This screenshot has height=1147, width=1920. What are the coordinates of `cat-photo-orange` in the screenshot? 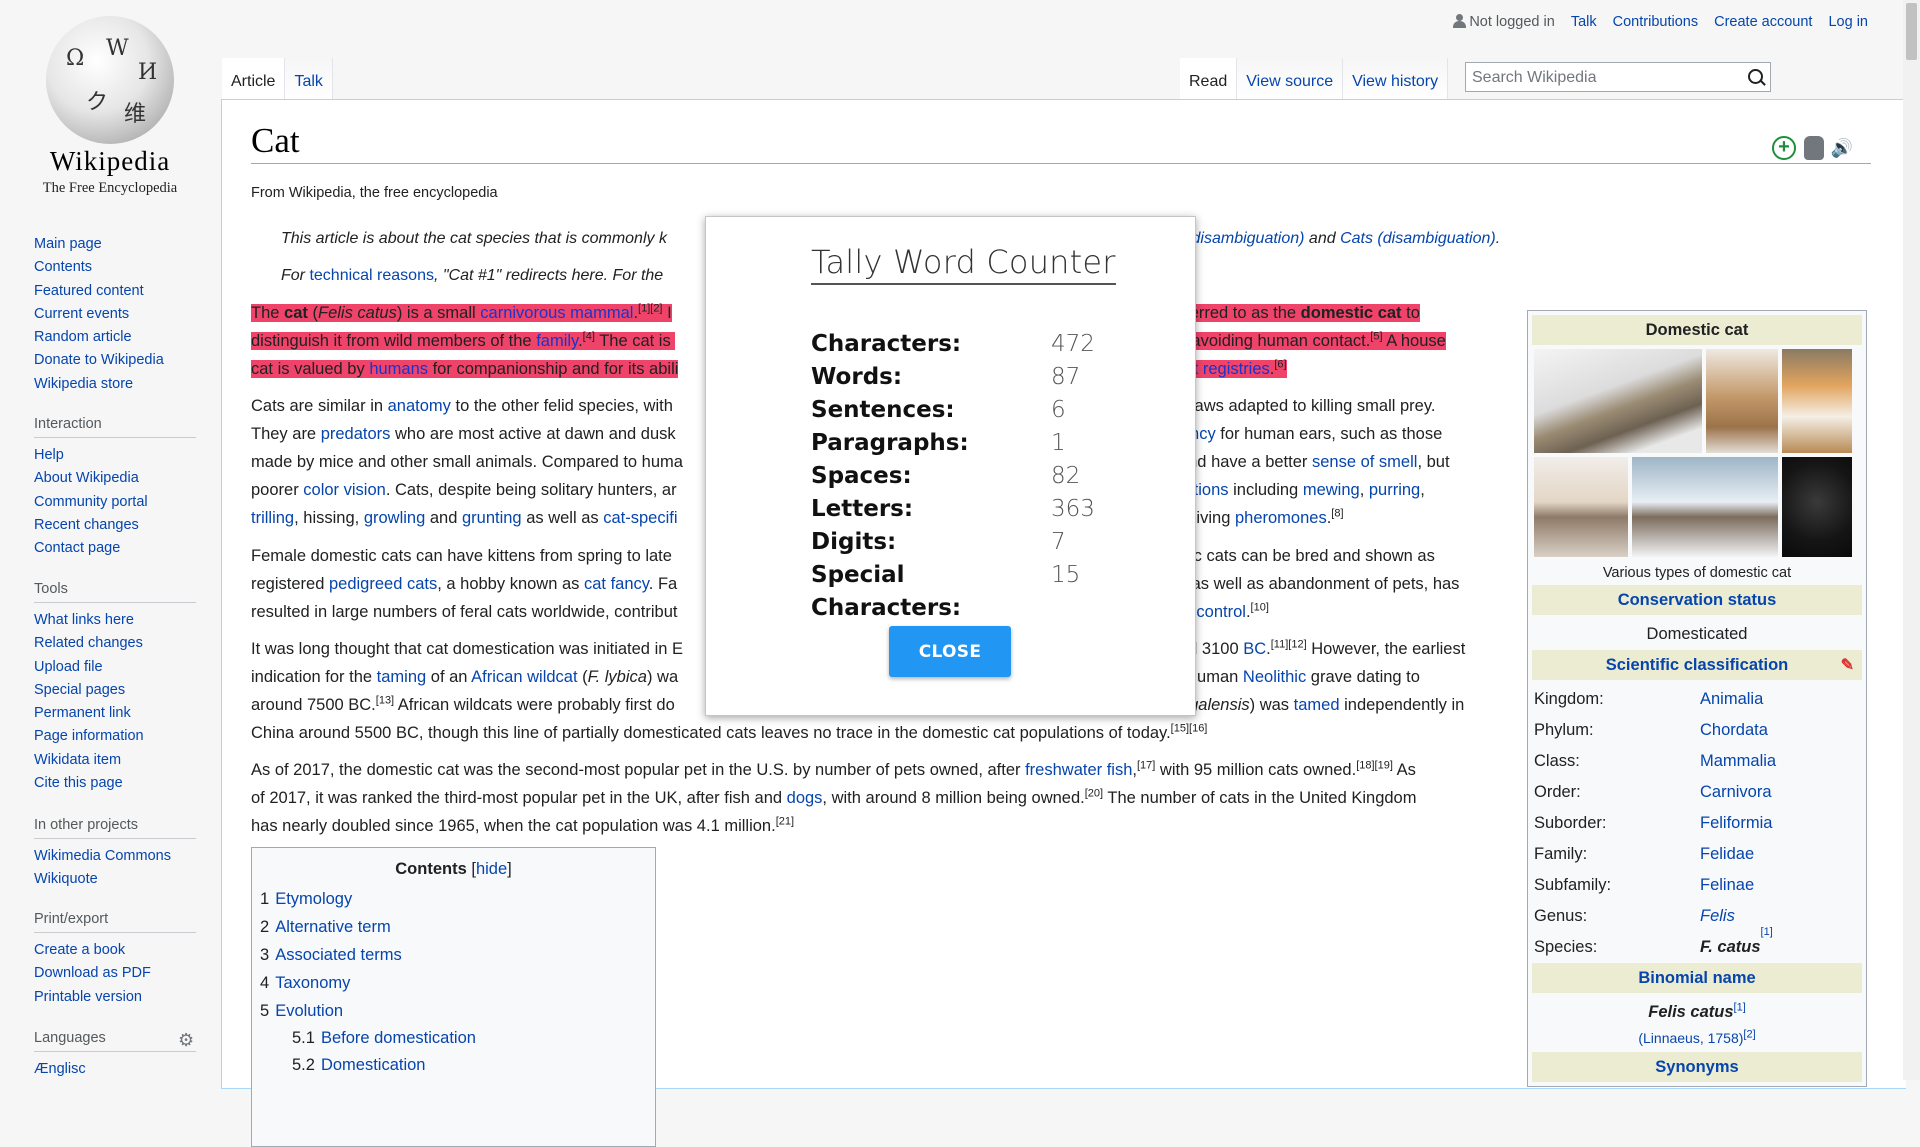 It's located at (1817, 401).